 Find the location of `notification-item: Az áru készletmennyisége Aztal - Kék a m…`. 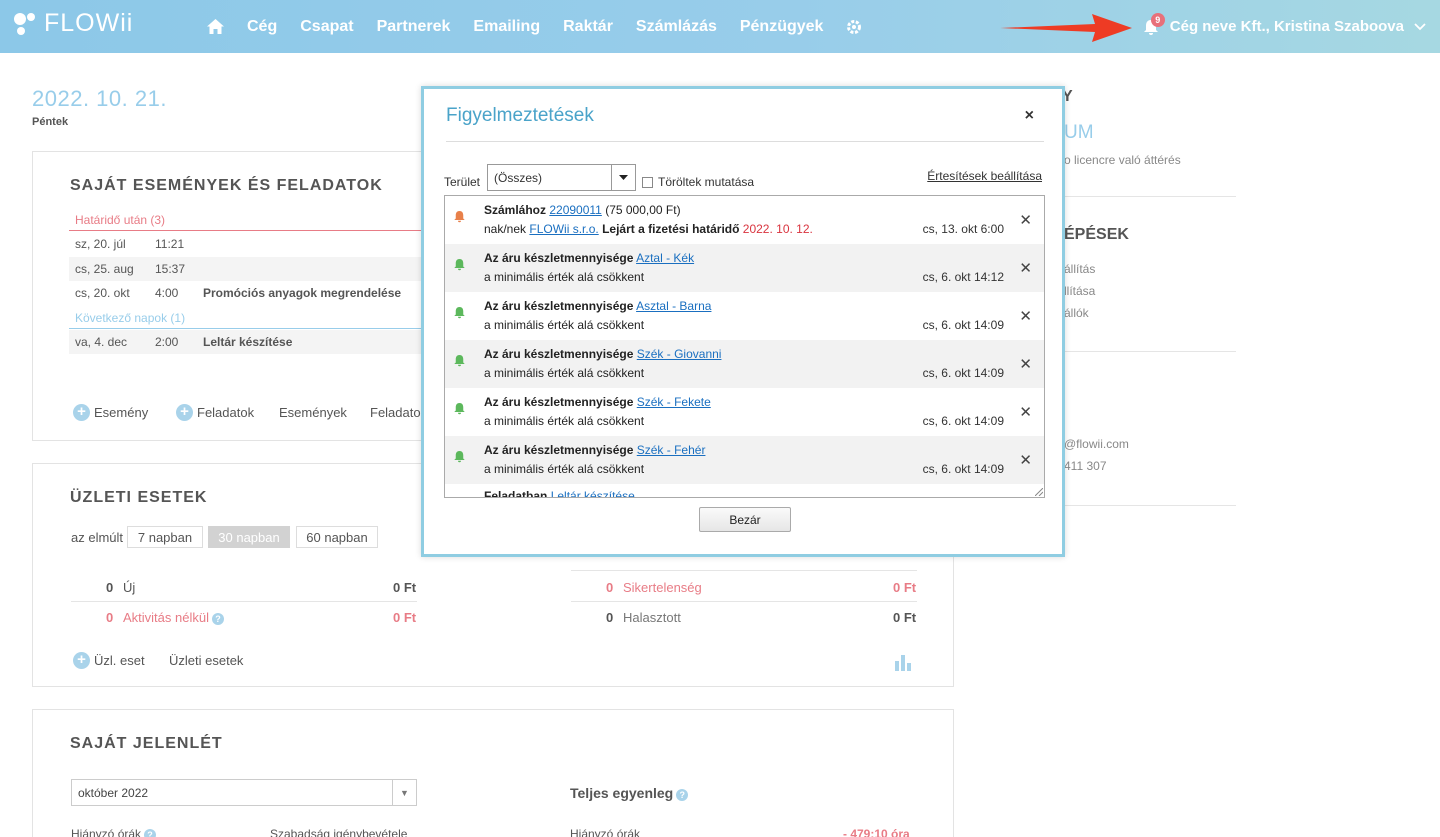

notification-item: Az áru készletmennyisége Aztal - Kék a m… is located at coordinates (744, 268).